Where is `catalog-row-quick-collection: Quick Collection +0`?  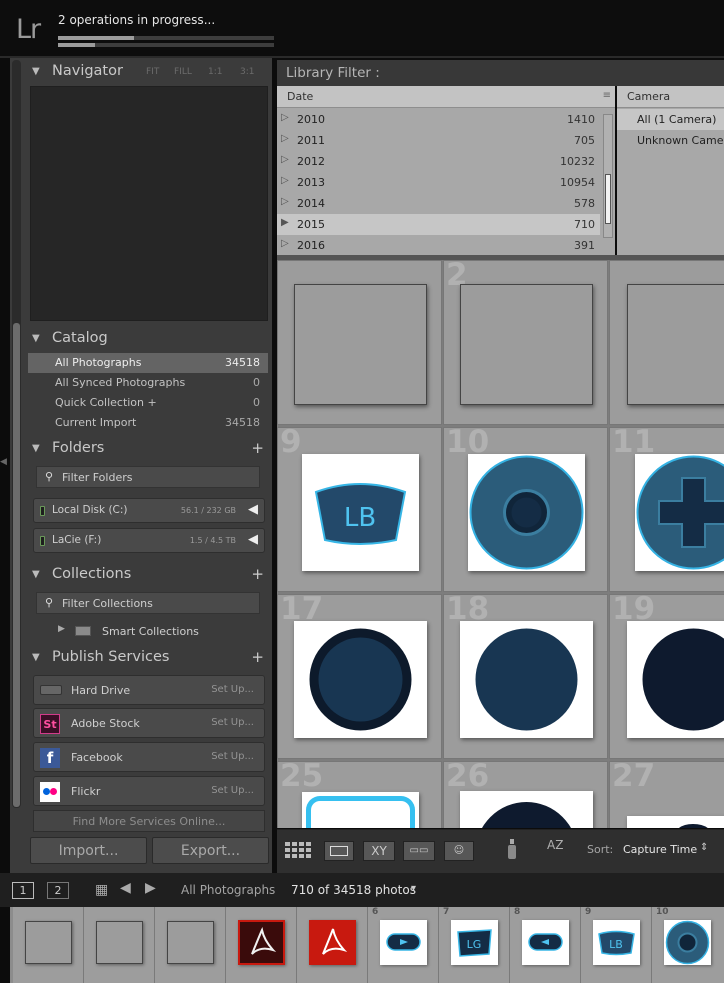 catalog-row-quick-collection: Quick Collection +0 is located at coordinates (148, 403).